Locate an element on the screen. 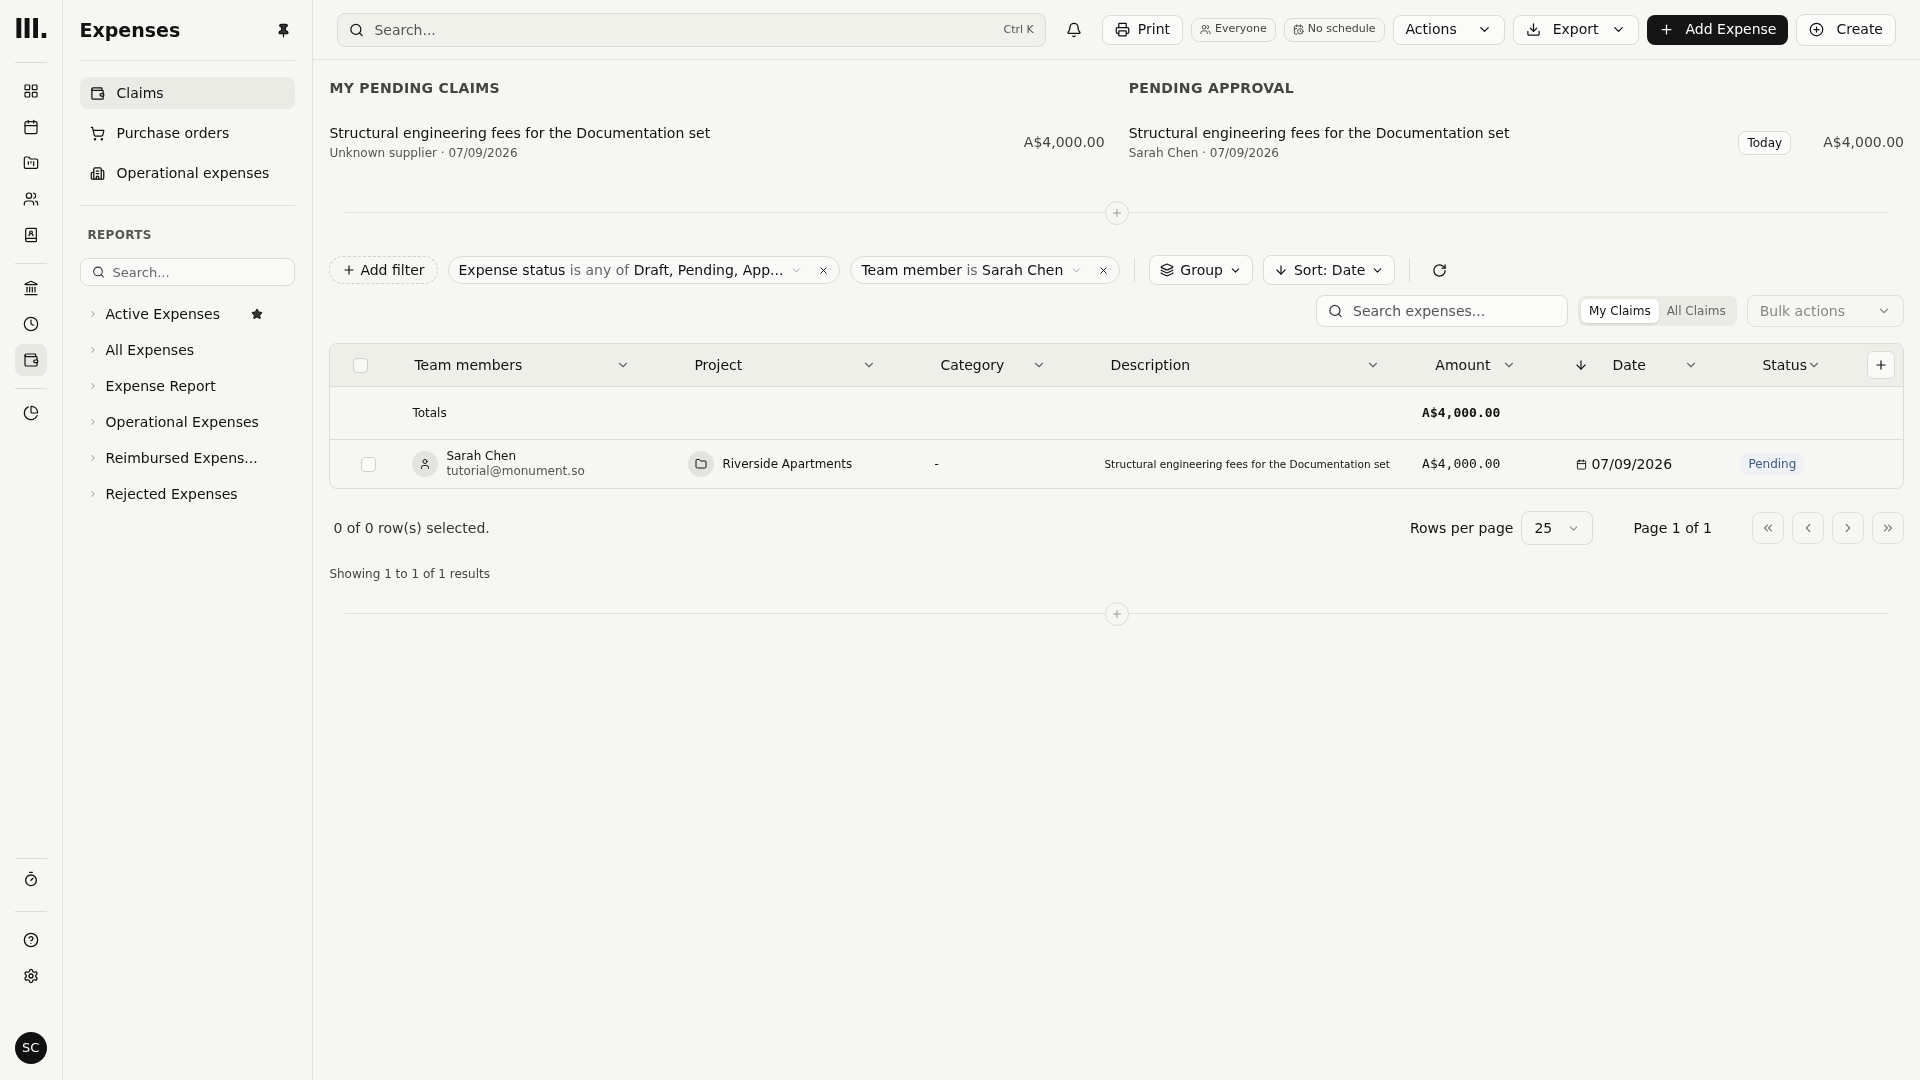  column-header: Status is located at coordinates (1784, 365).